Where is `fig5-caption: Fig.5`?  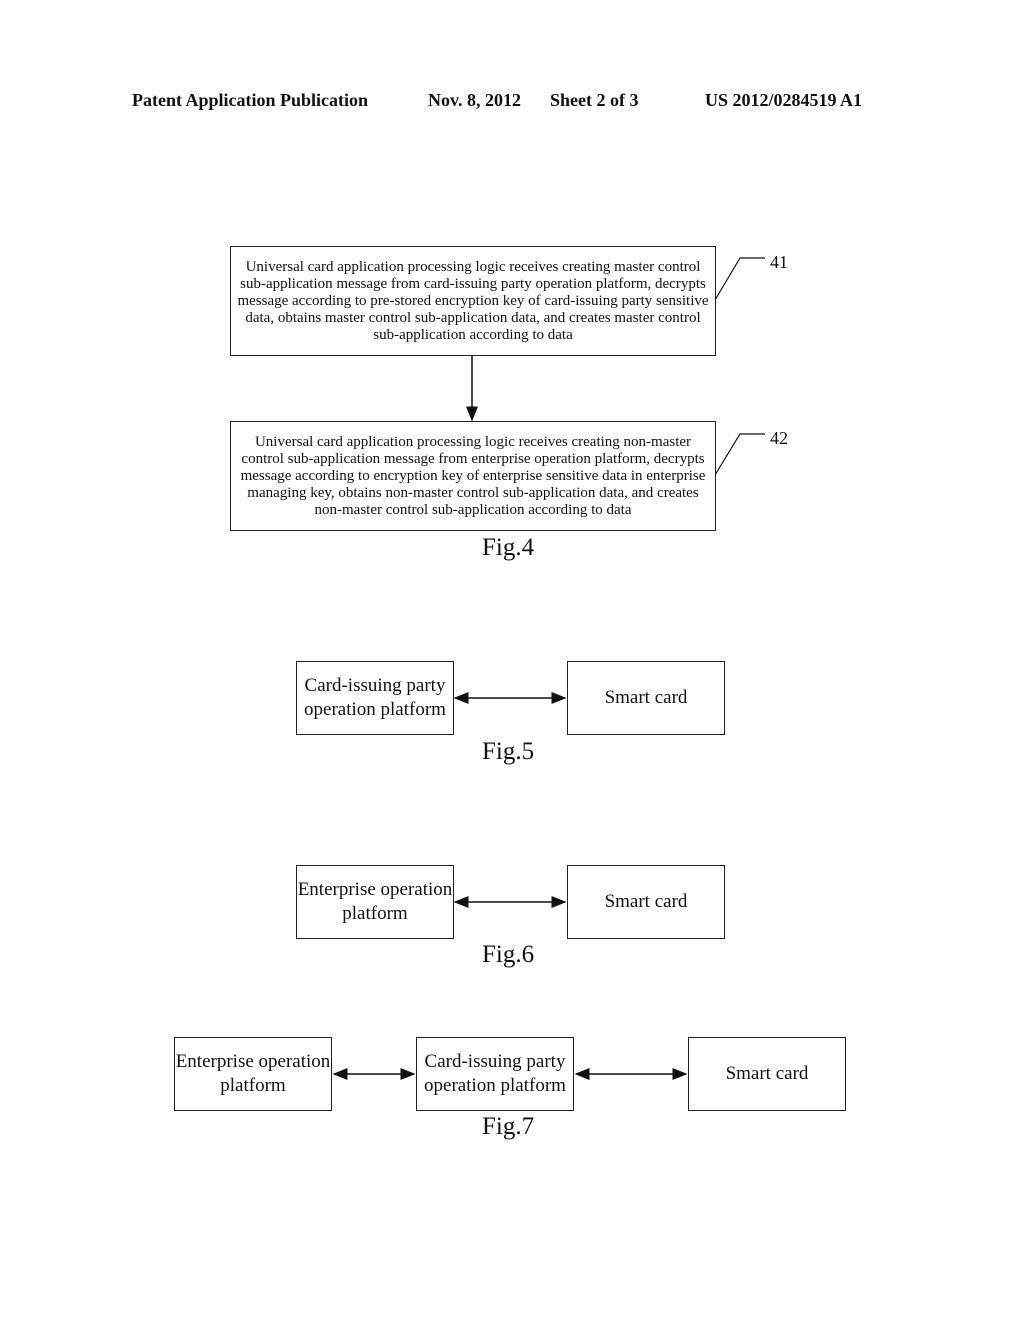 fig5-caption: Fig.5 is located at coordinates (508, 751).